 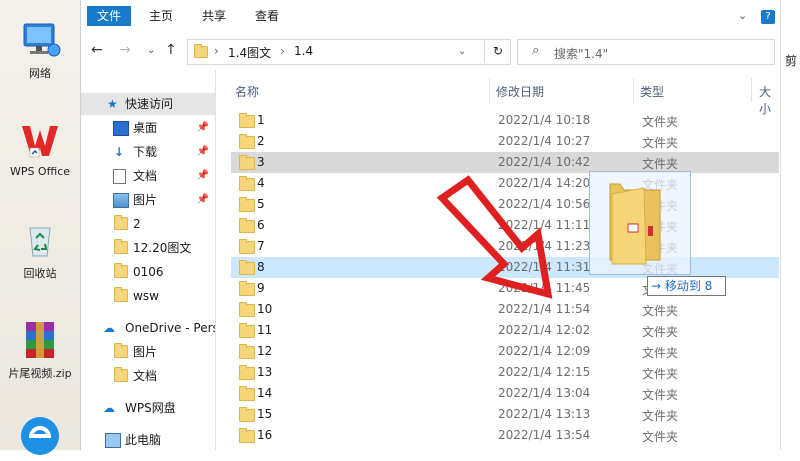 What do you see at coordinates (109, 408) in the screenshot?
I see `cloud-icon: ☁` at bounding box center [109, 408].